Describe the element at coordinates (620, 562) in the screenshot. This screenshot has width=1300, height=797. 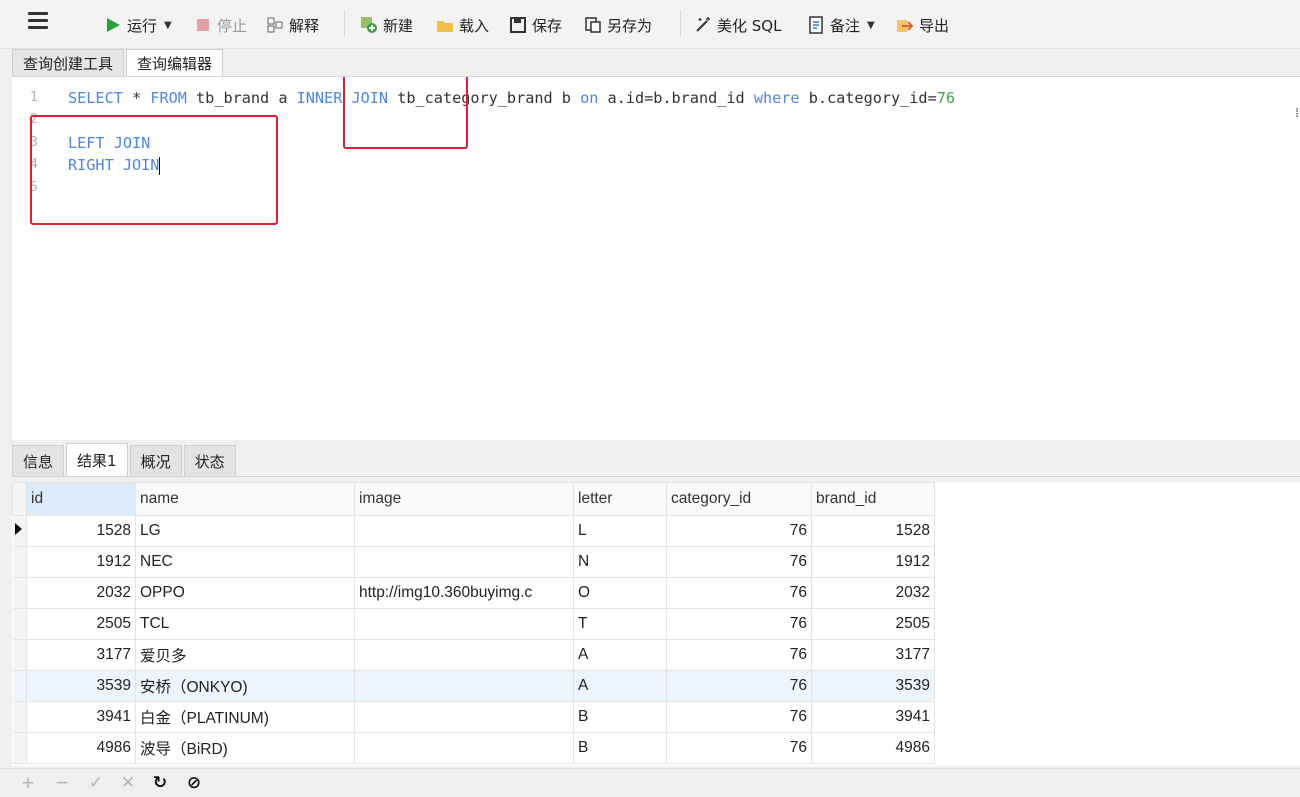
I see `cell-letter: N` at that location.